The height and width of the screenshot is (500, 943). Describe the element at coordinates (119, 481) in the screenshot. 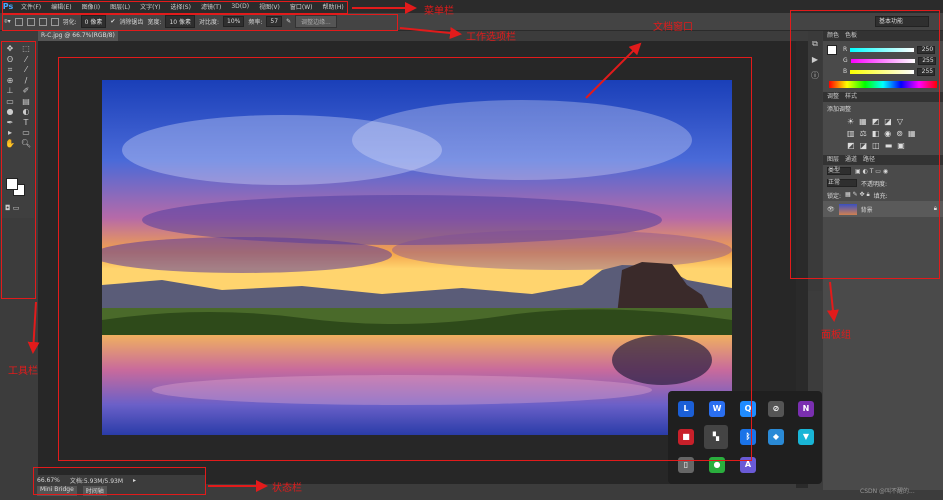

I see `statusbar-annotation-box` at that location.